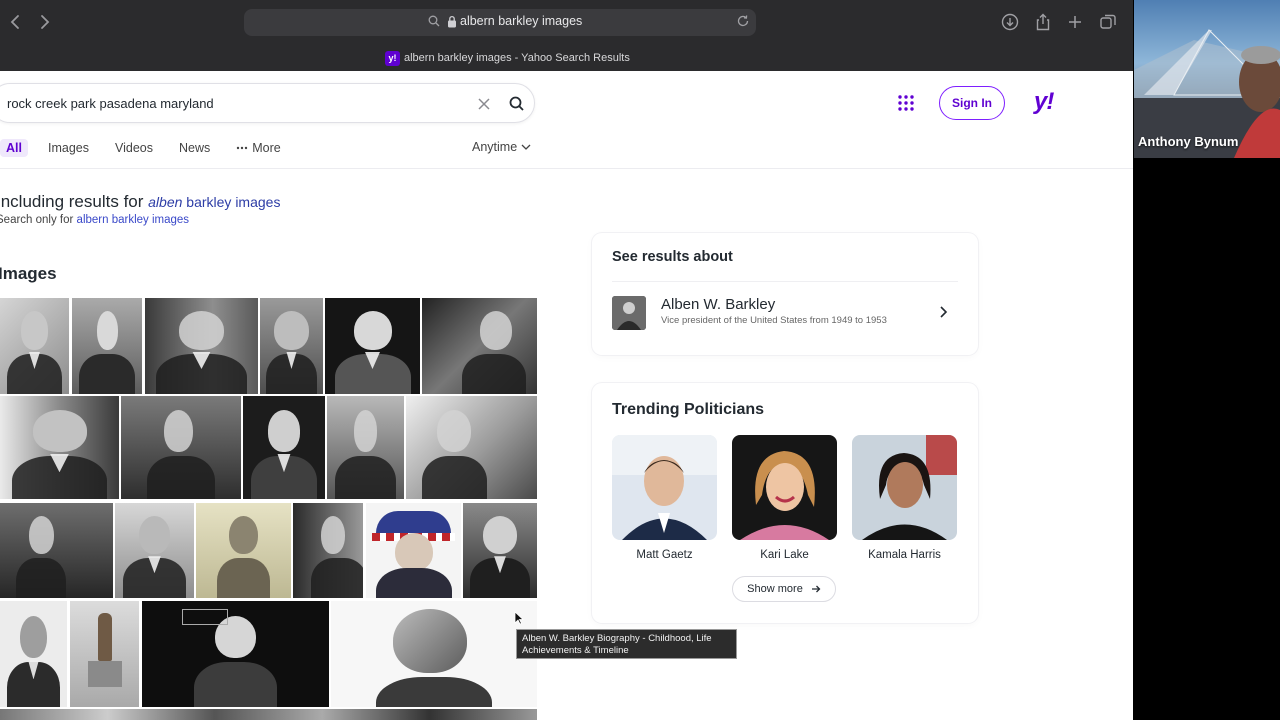 The height and width of the screenshot is (720, 1280). What do you see at coordinates (743, 21) in the screenshot?
I see `reload-icon` at bounding box center [743, 21].